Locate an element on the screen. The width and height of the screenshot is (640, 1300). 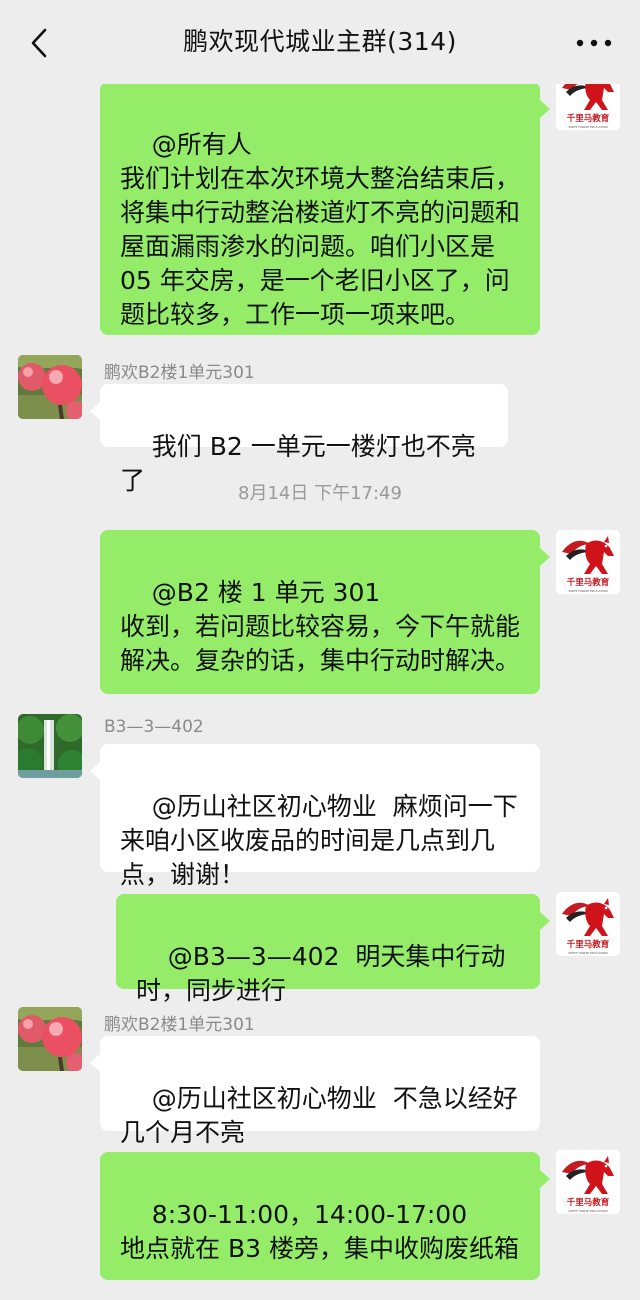
nav-bar: 鹏欢现代城业主群(314) is located at coordinates (320, 42).